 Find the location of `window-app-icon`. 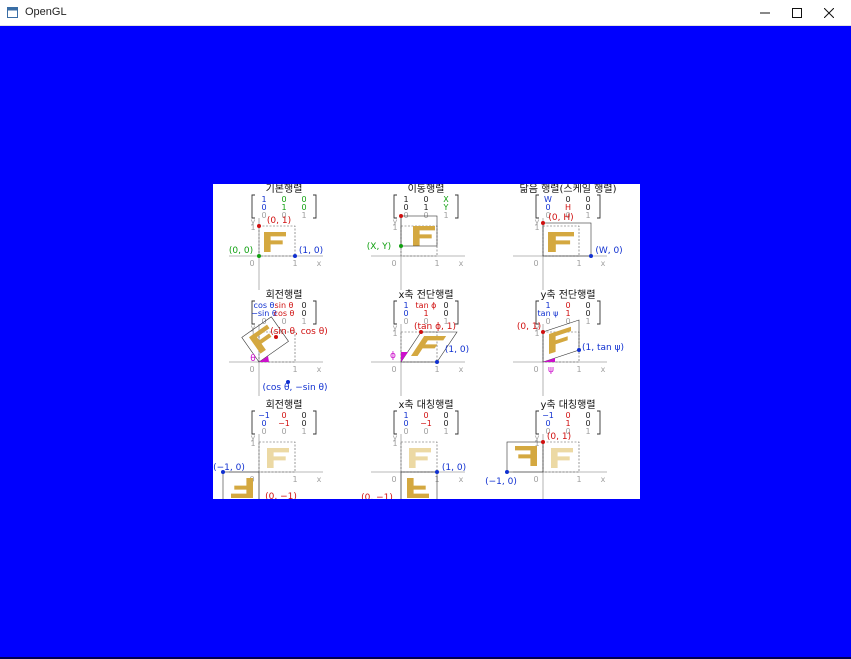

window-app-icon is located at coordinates (12, 12).